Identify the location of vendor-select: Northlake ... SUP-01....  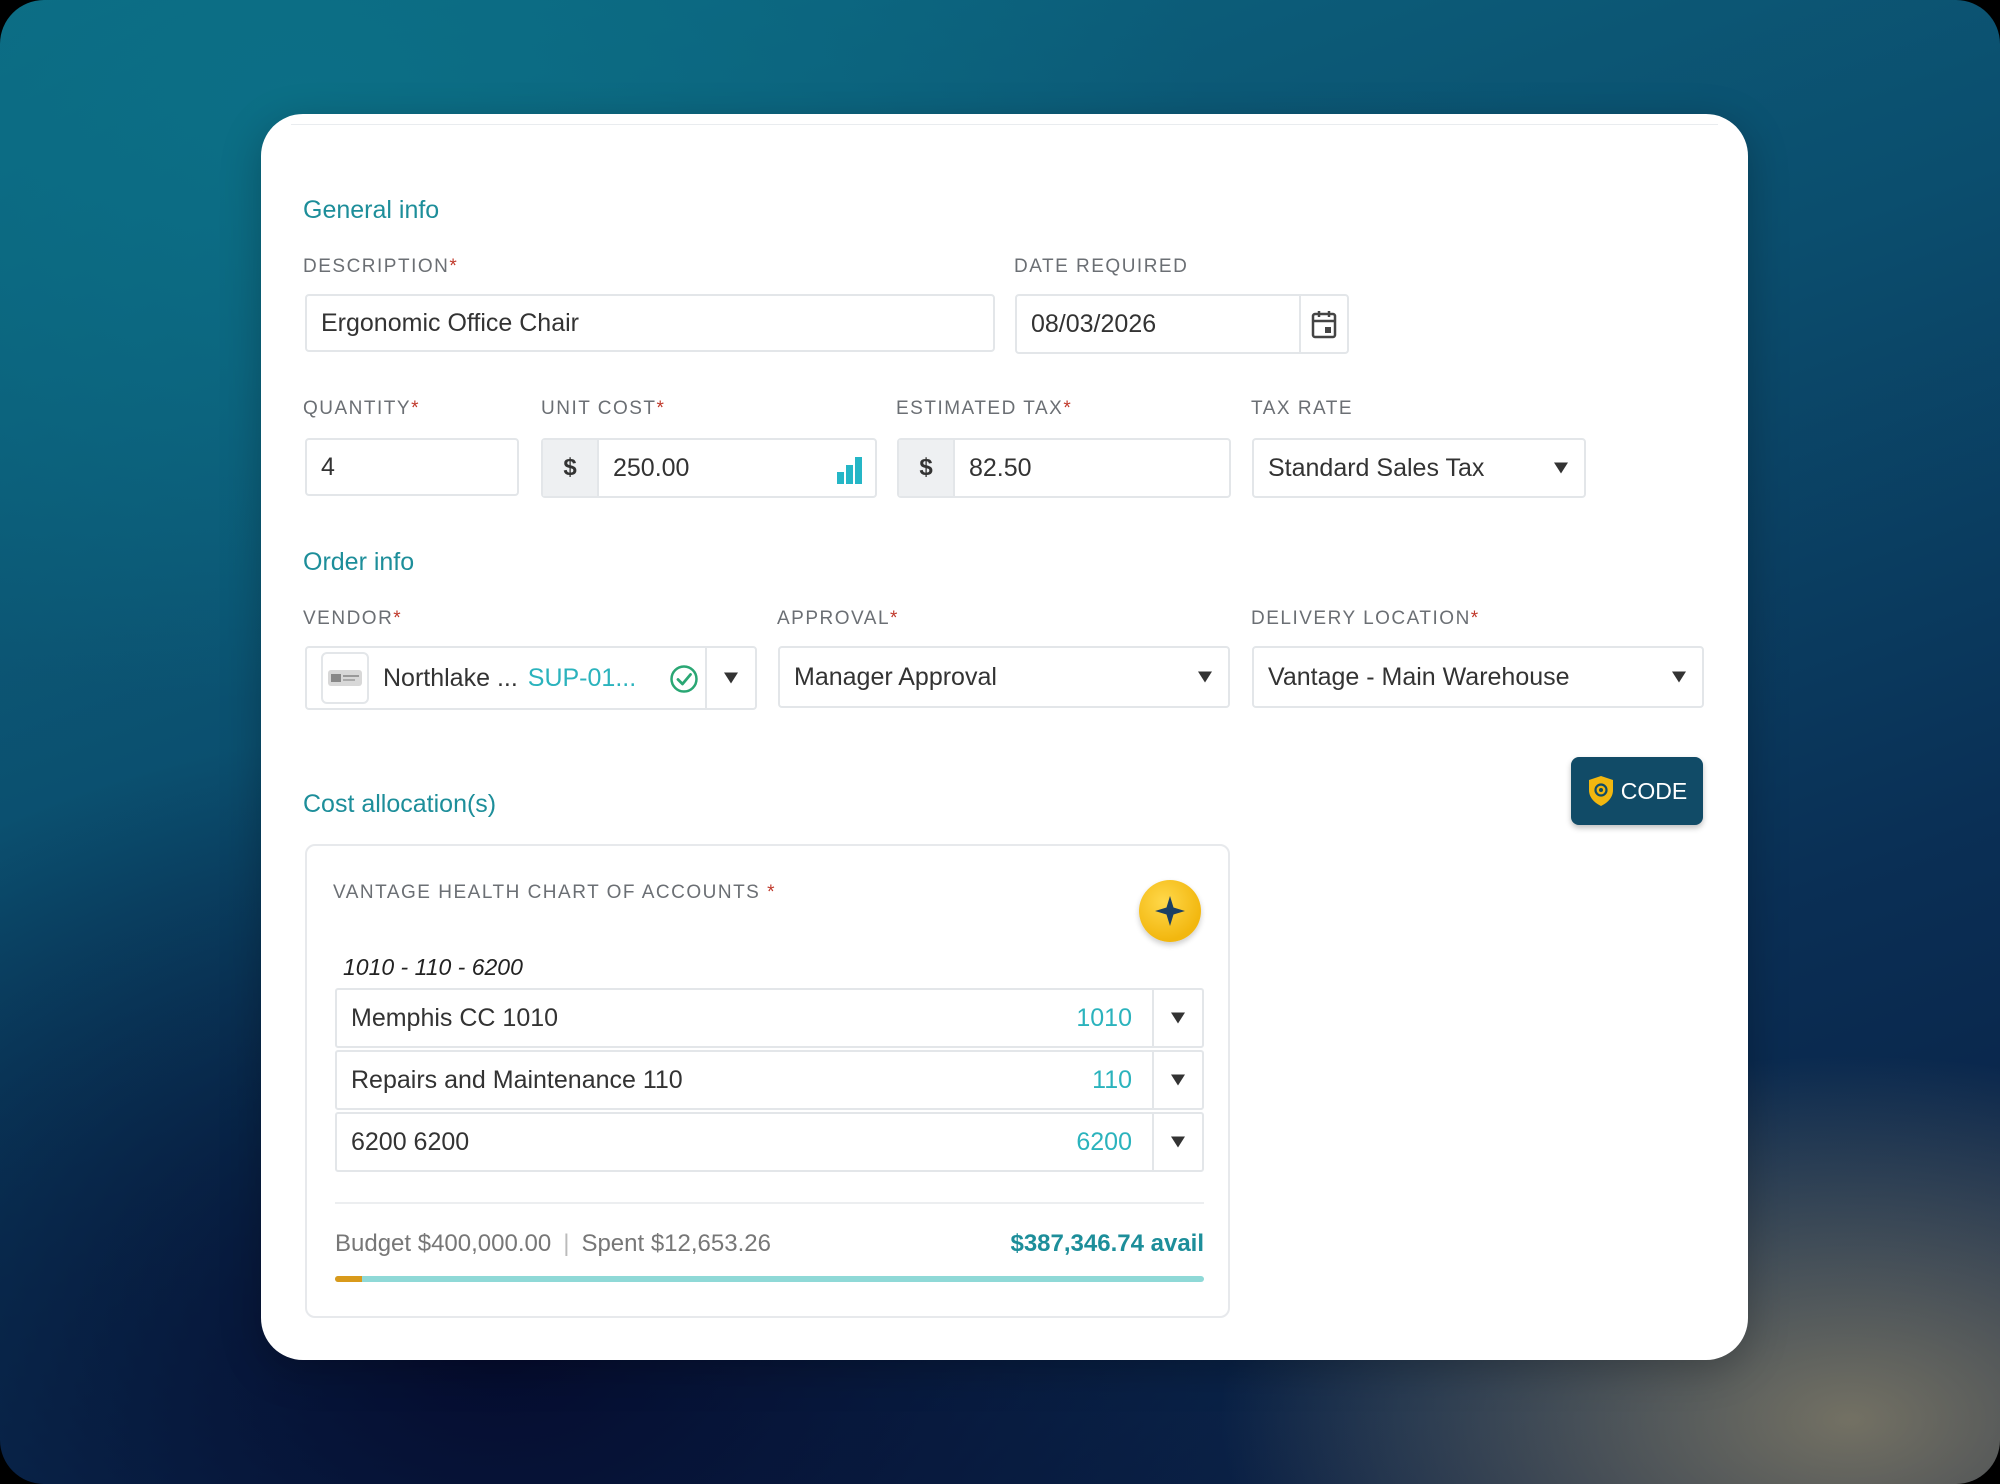
(531, 678).